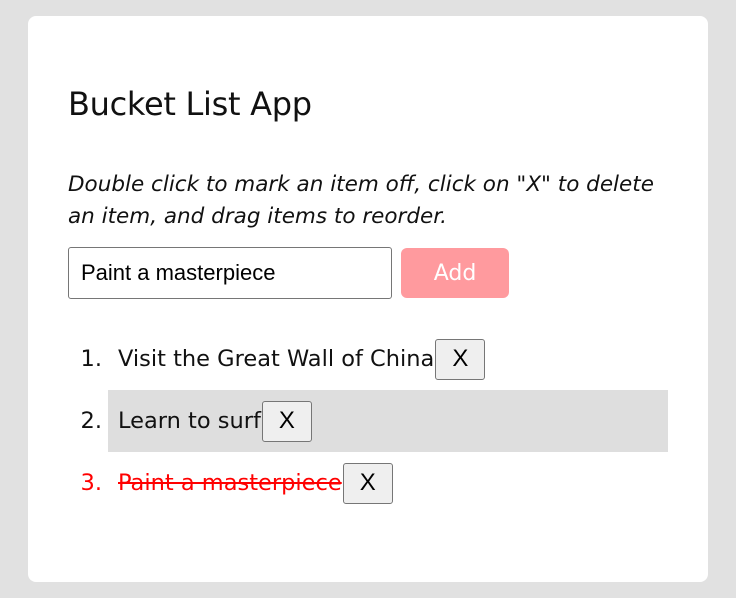 The image size is (736, 598). Describe the element at coordinates (91, 359) in the screenshot. I see `item-number: 1.` at that location.